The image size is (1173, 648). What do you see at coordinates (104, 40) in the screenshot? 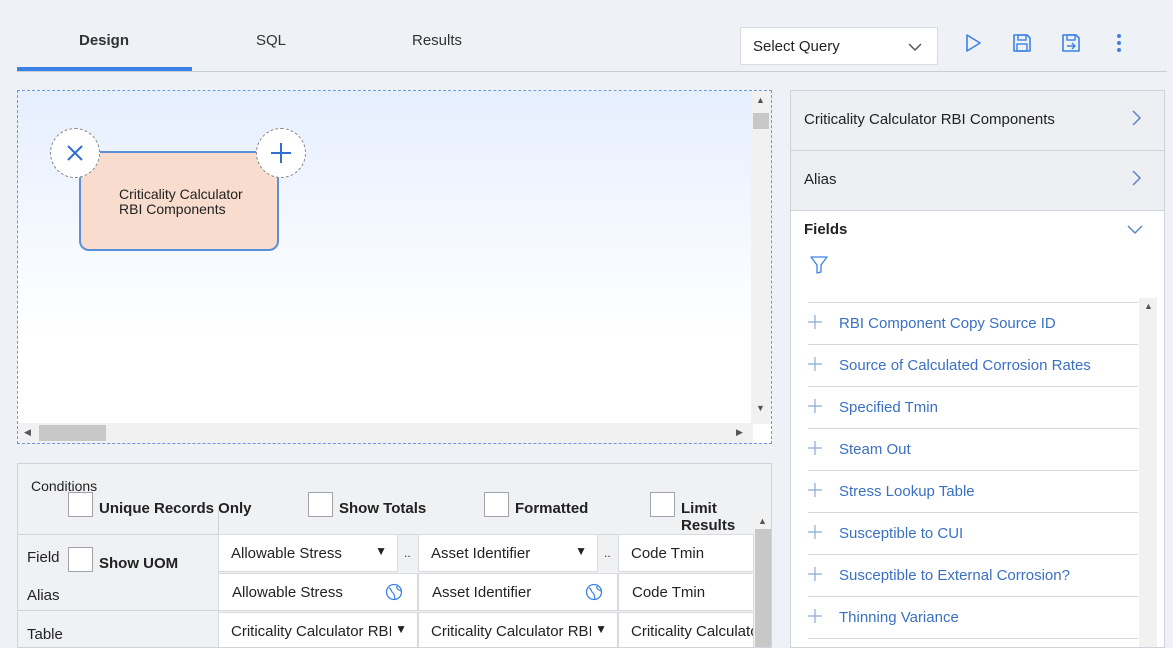
I see `tab-design: Design` at bounding box center [104, 40].